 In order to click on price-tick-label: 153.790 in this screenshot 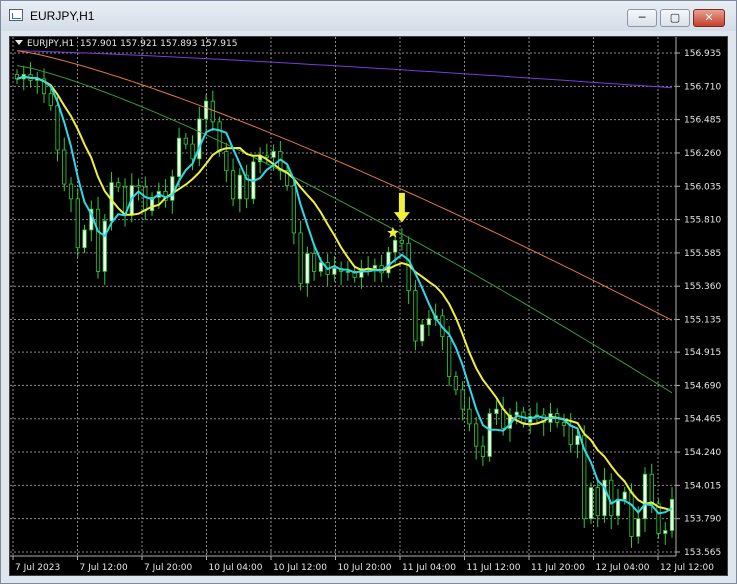, I will do `click(702, 520)`.